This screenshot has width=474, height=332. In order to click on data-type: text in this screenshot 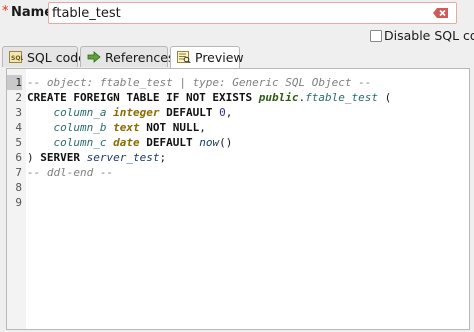, I will do `click(126, 127)`.